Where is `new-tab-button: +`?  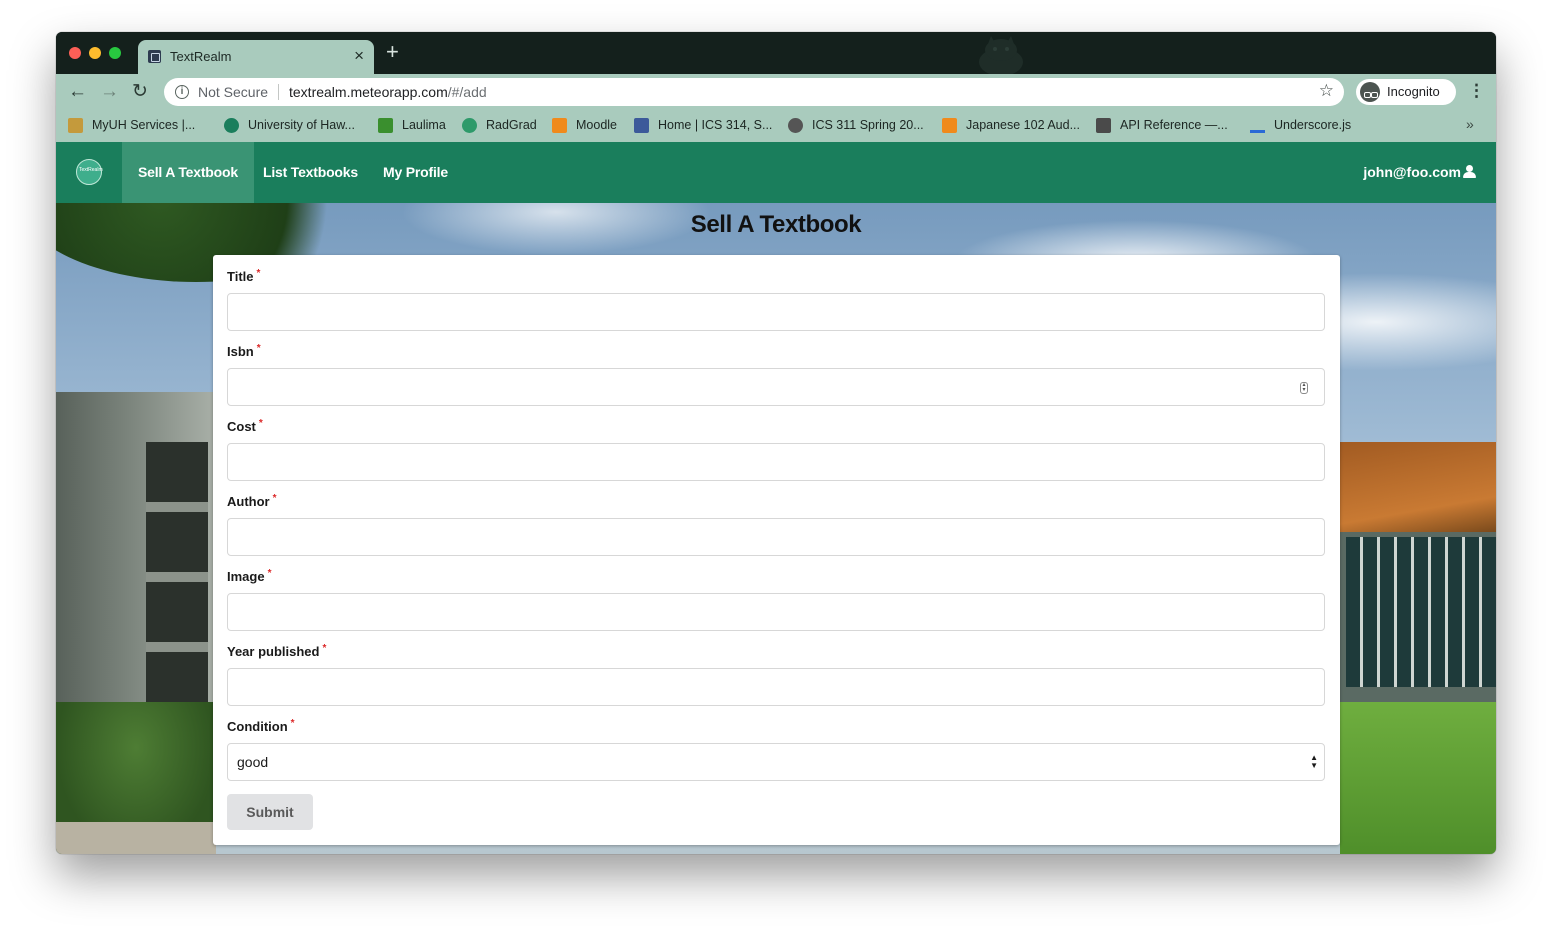
new-tab-button: + is located at coordinates (392, 52).